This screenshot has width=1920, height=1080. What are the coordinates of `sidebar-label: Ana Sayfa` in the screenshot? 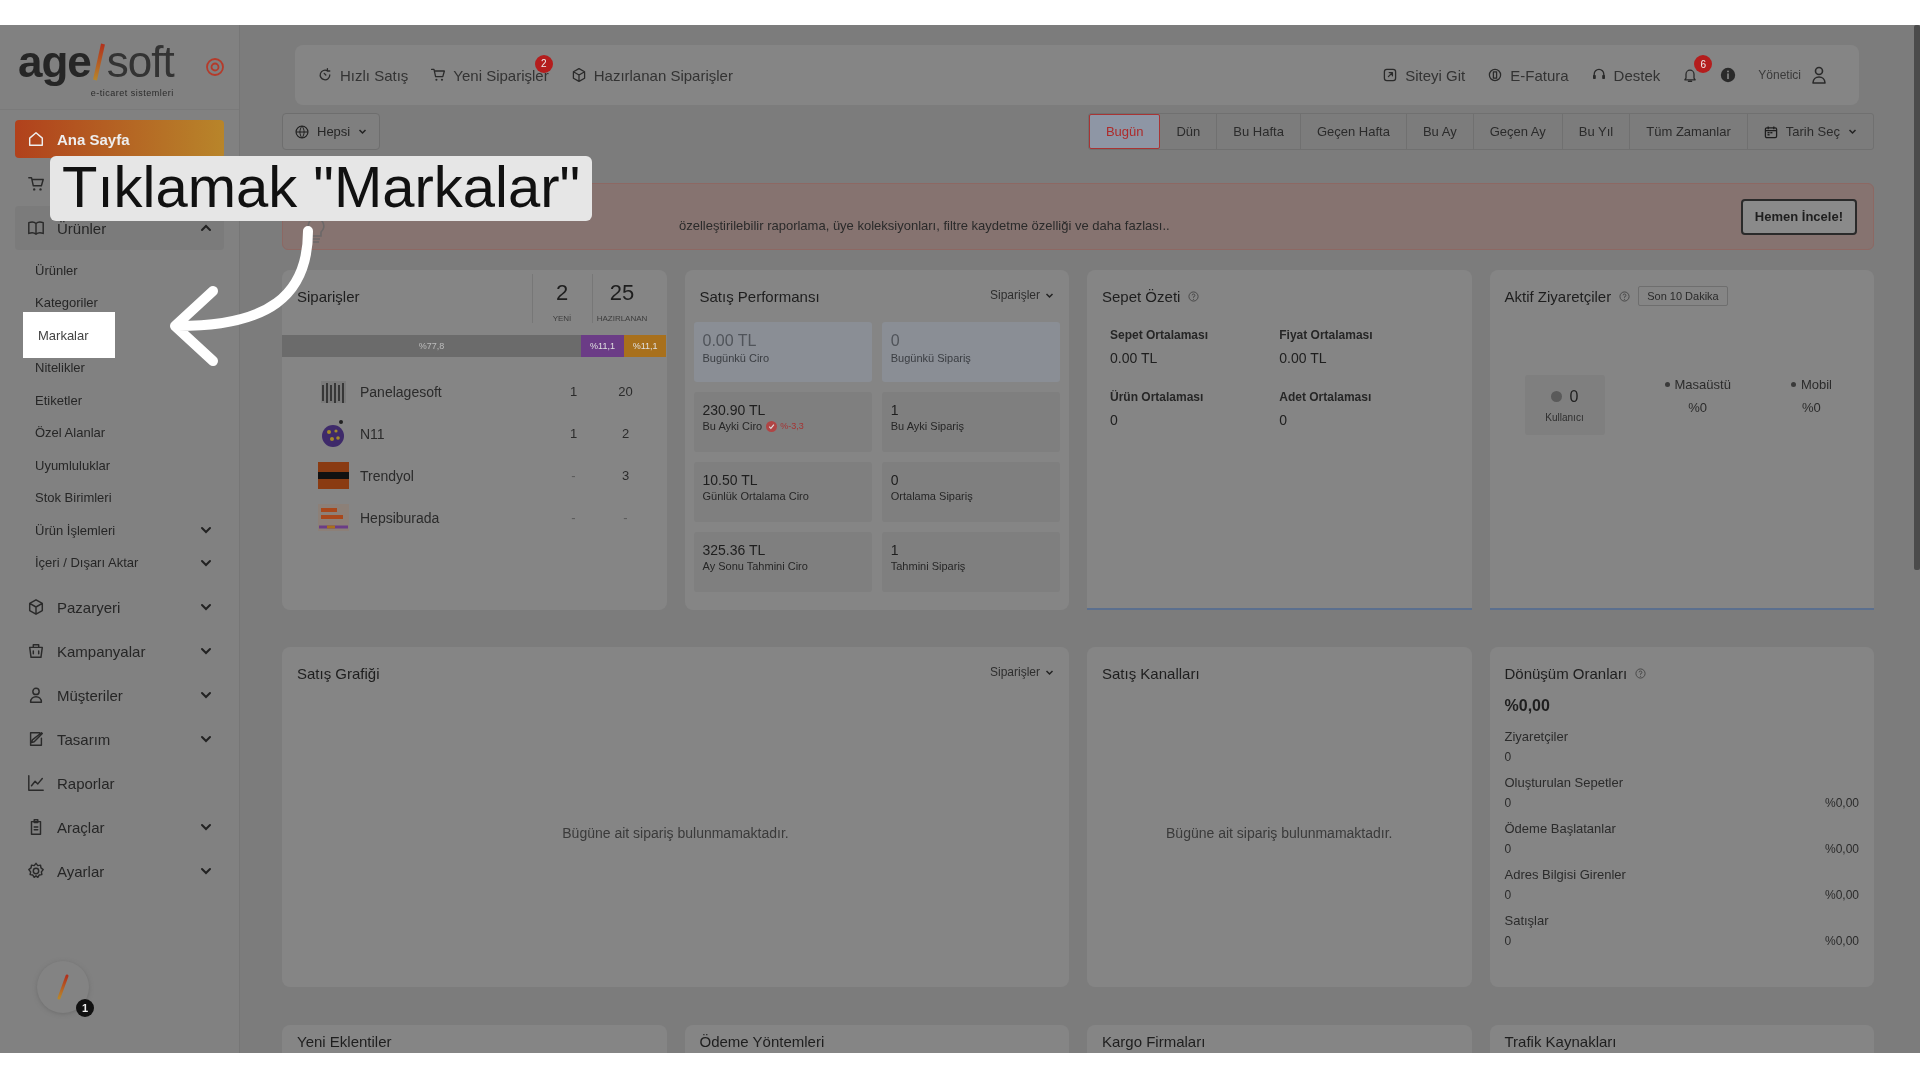 It's located at (94, 139).